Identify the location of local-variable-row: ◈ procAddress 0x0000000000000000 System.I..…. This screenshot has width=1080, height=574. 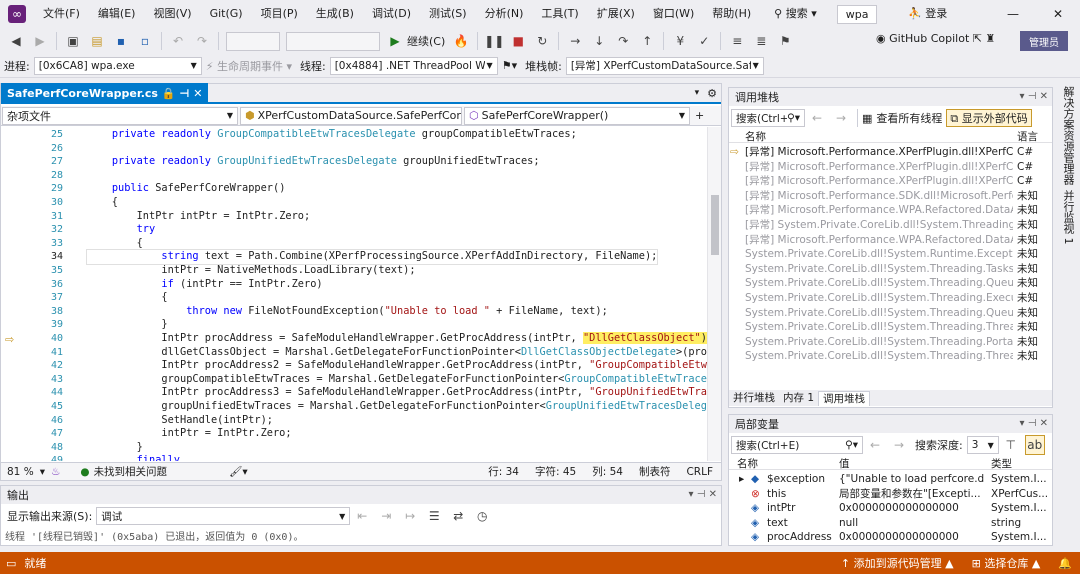
(890, 537).